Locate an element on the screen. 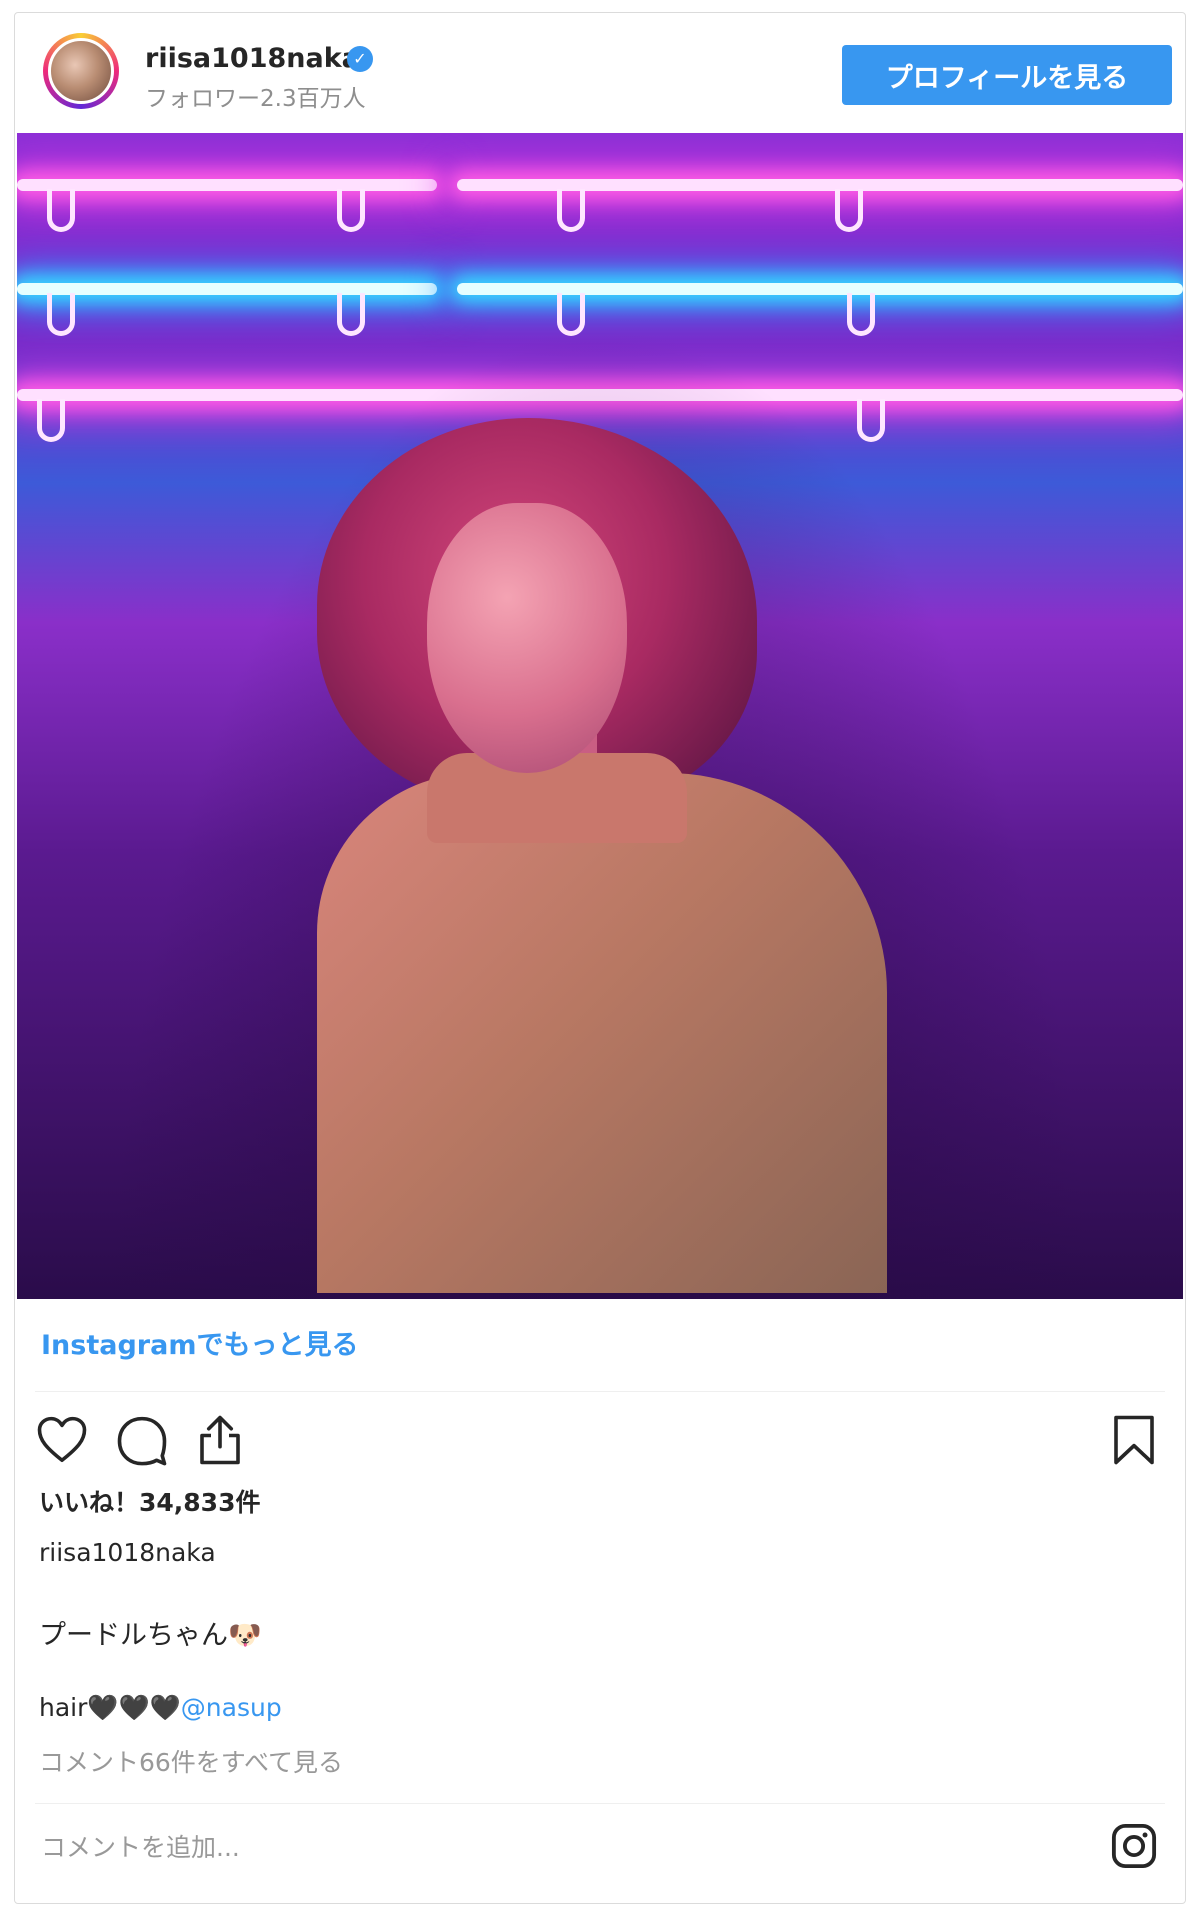  caption-username: riisa1018naka is located at coordinates (127, 1552).